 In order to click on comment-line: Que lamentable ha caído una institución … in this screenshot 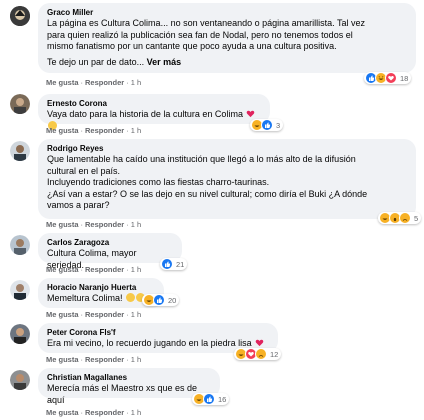, I will do `click(201, 159)`.